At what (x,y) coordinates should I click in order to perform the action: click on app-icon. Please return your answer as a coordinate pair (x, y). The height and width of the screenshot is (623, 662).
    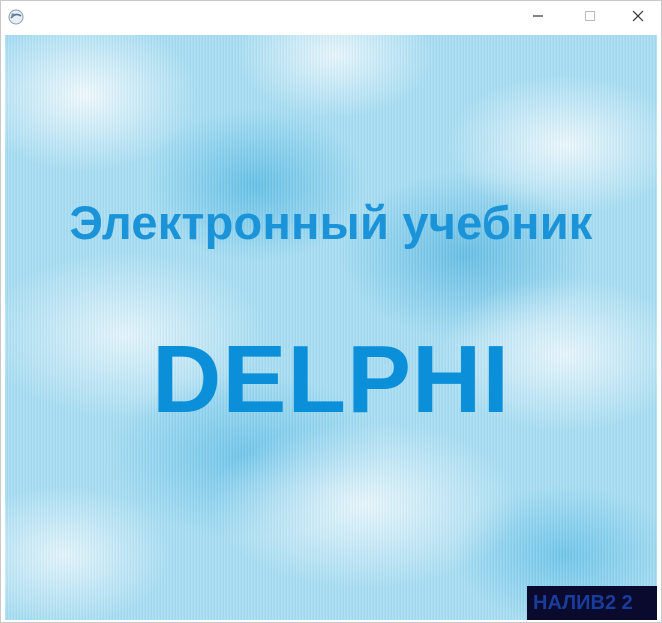
    Looking at the image, I should click on (16, 17).